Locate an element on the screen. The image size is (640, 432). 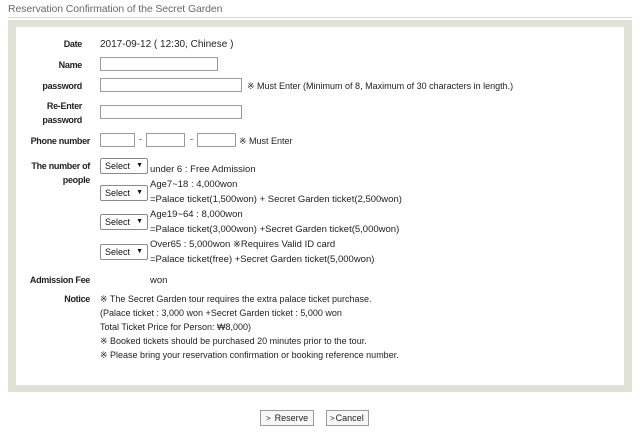
admission-fee-value is located at coordinates (124, 280).